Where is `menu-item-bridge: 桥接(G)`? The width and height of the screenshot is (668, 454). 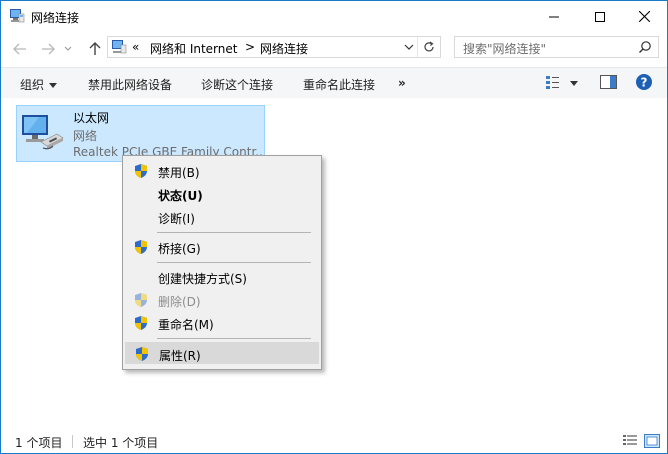 menu-item-bridge: 桥接(G) is located at coordinates (222, 247).